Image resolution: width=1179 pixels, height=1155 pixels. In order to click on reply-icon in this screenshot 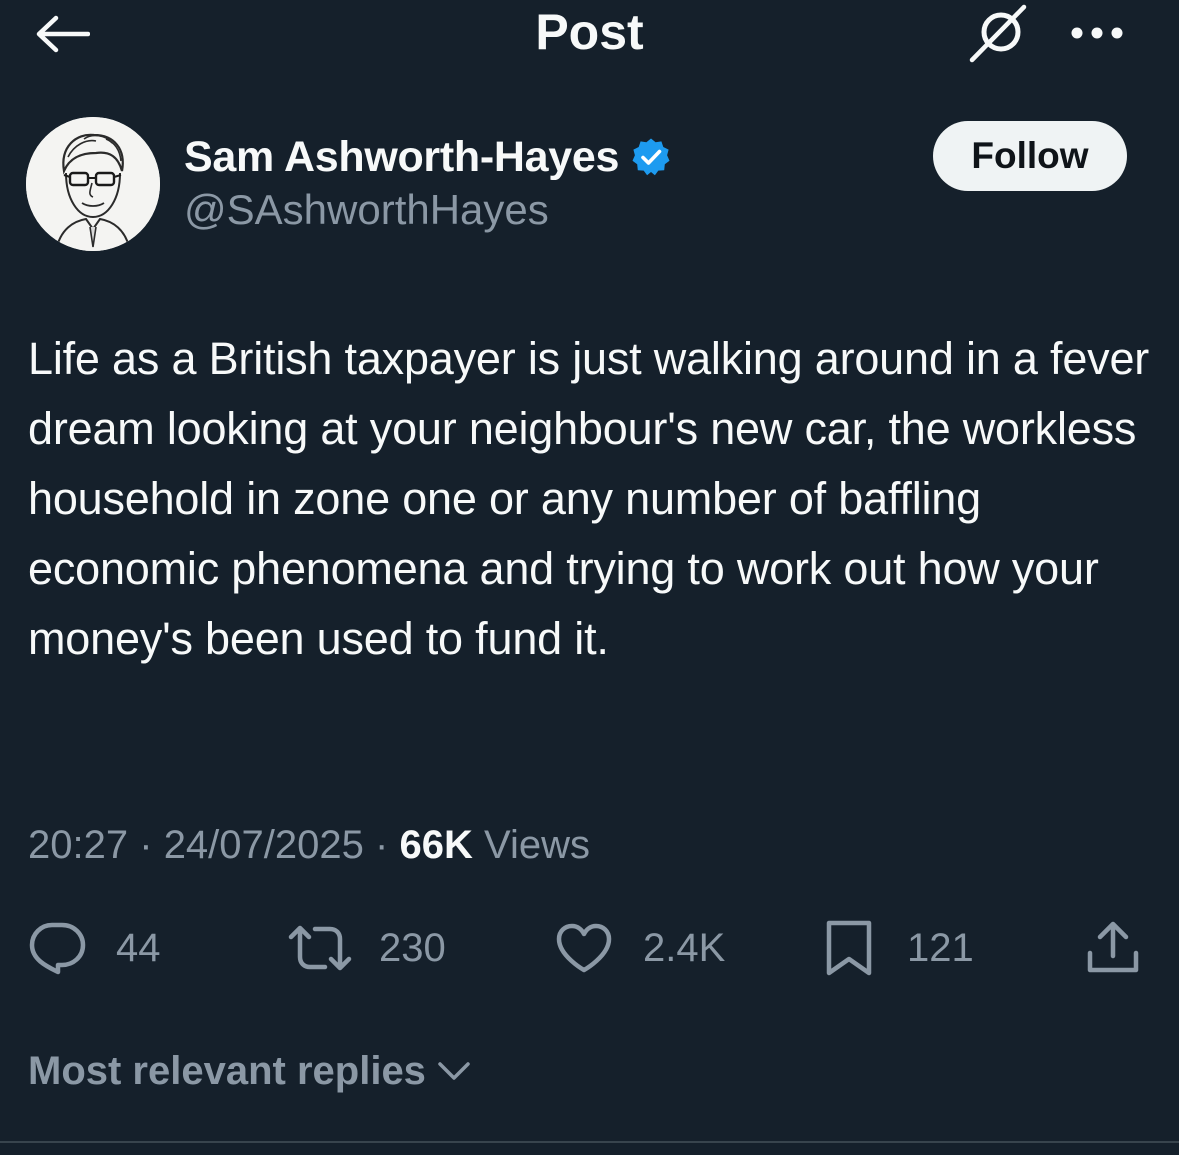, I will do `click(57, 948)`.